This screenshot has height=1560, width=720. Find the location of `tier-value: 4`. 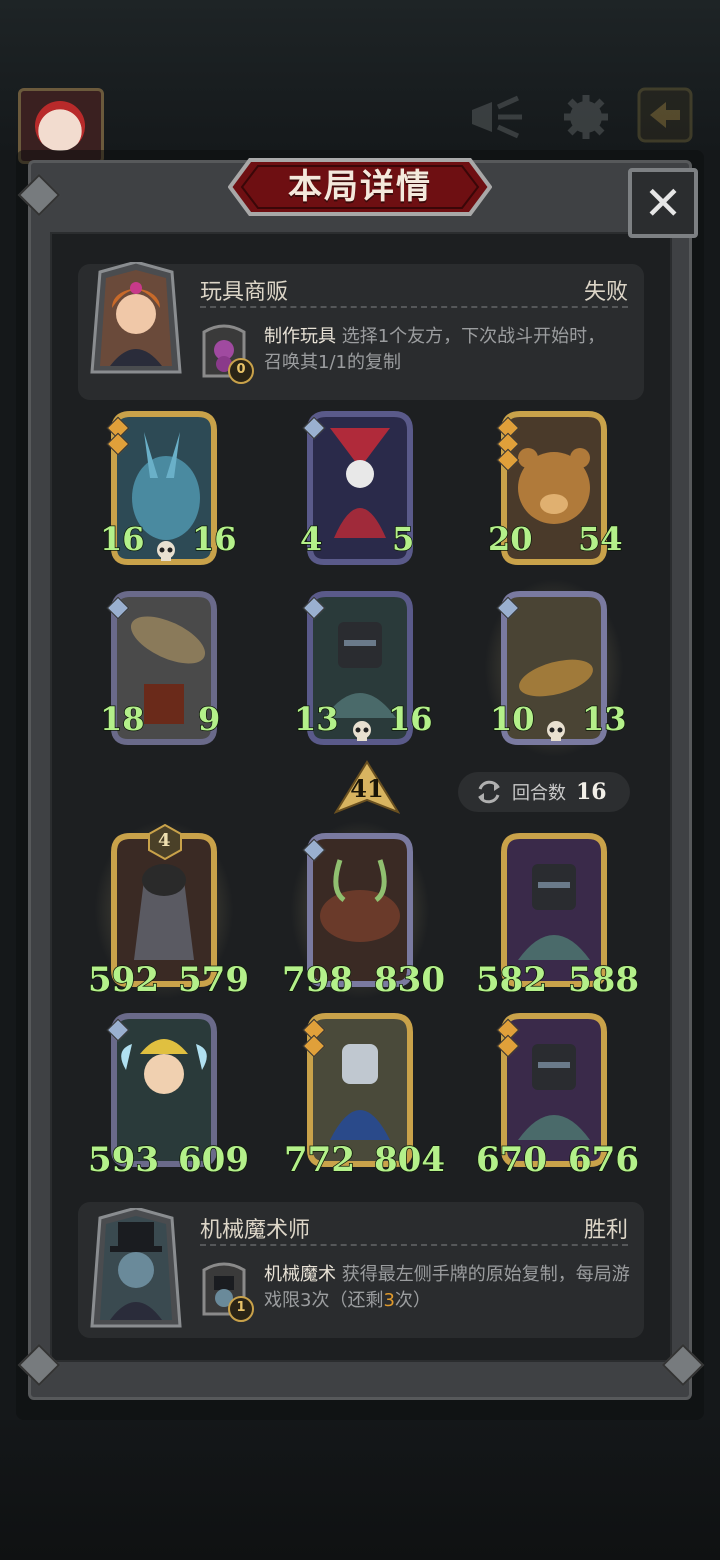

tier-value: 4 is located at coordinates (164, 840).